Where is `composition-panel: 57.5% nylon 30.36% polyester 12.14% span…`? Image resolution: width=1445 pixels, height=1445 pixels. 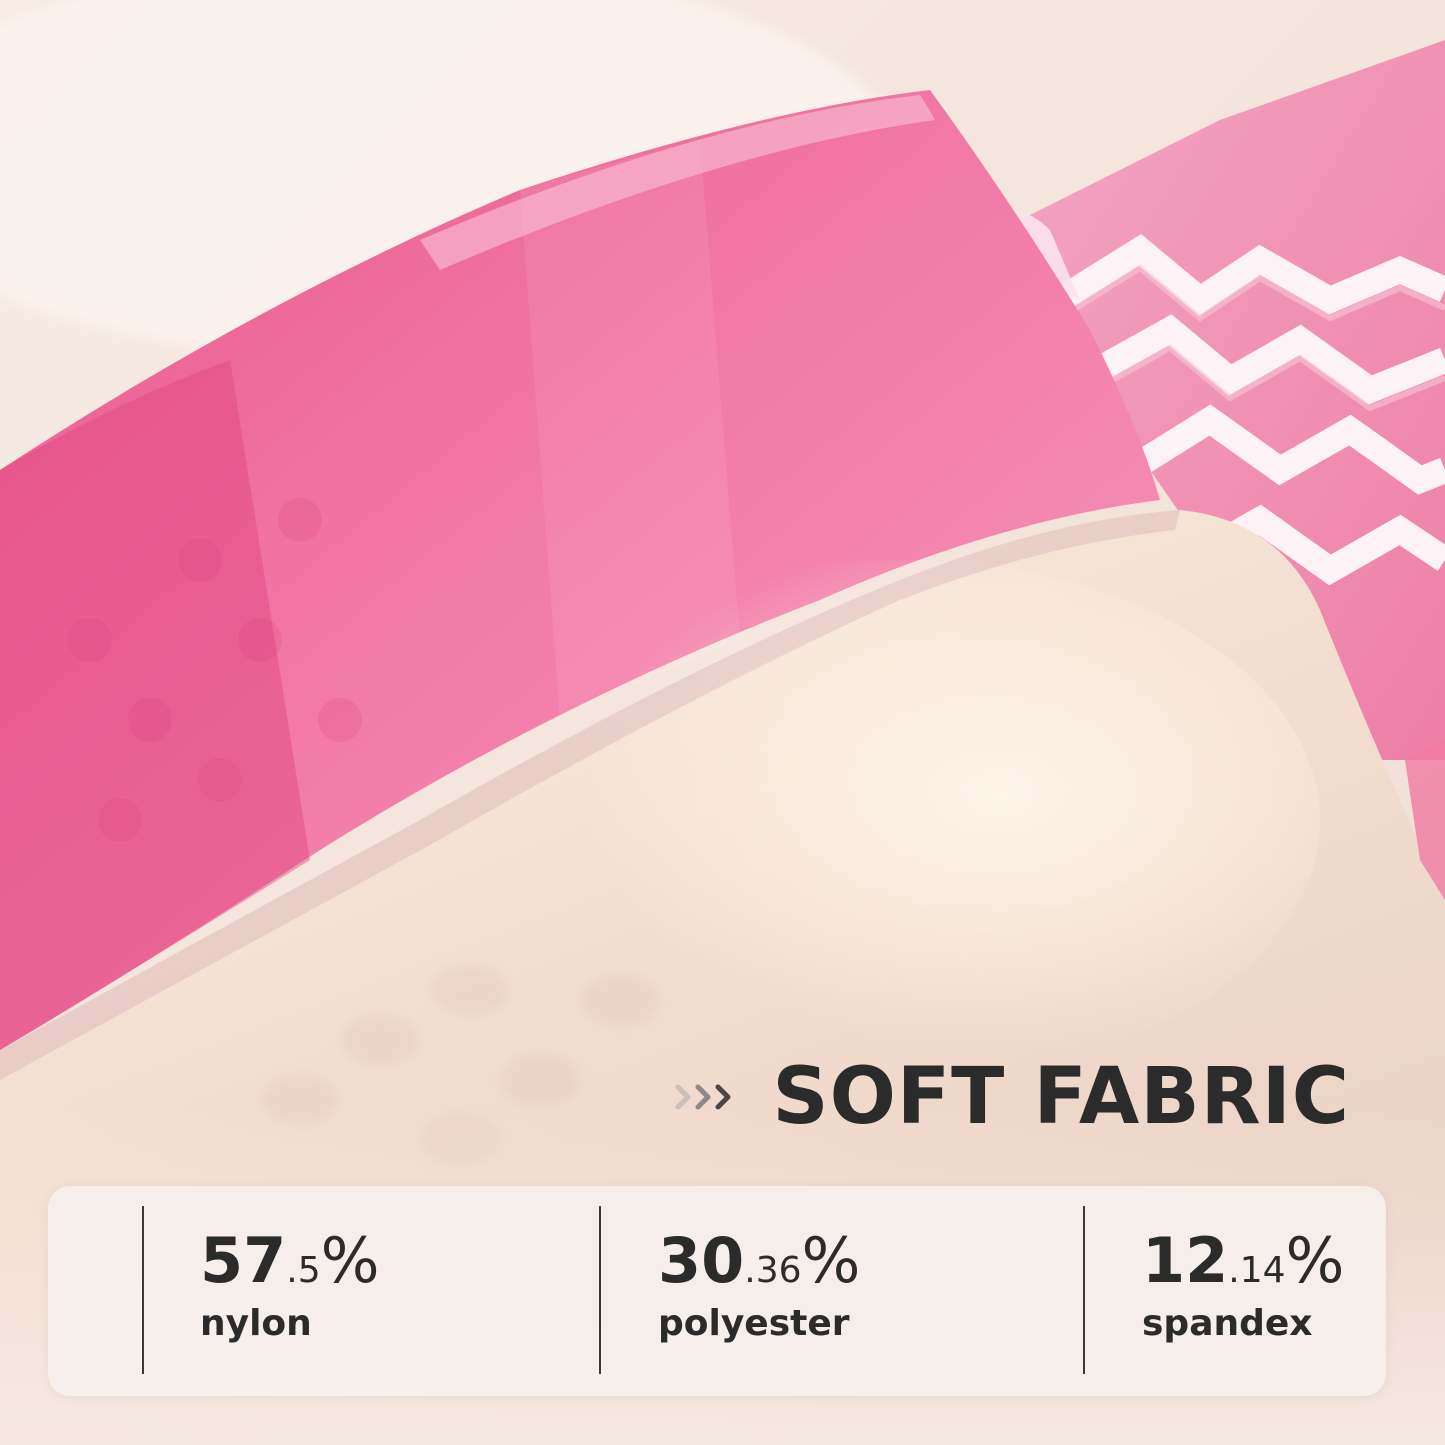
composition-panel: 57.5% nylon 30.36% polyester 12.14% span… is located at coordinates (717, 1291).